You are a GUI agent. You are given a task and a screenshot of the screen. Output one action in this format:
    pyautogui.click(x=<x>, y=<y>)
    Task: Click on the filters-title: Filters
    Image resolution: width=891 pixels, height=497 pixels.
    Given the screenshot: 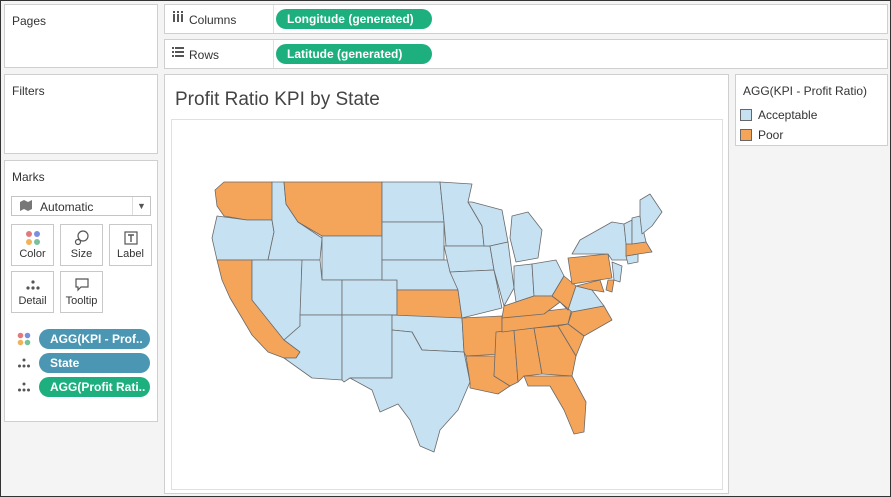 What is the action you would take?
    pyautogui.click(x=28, y=91)
    